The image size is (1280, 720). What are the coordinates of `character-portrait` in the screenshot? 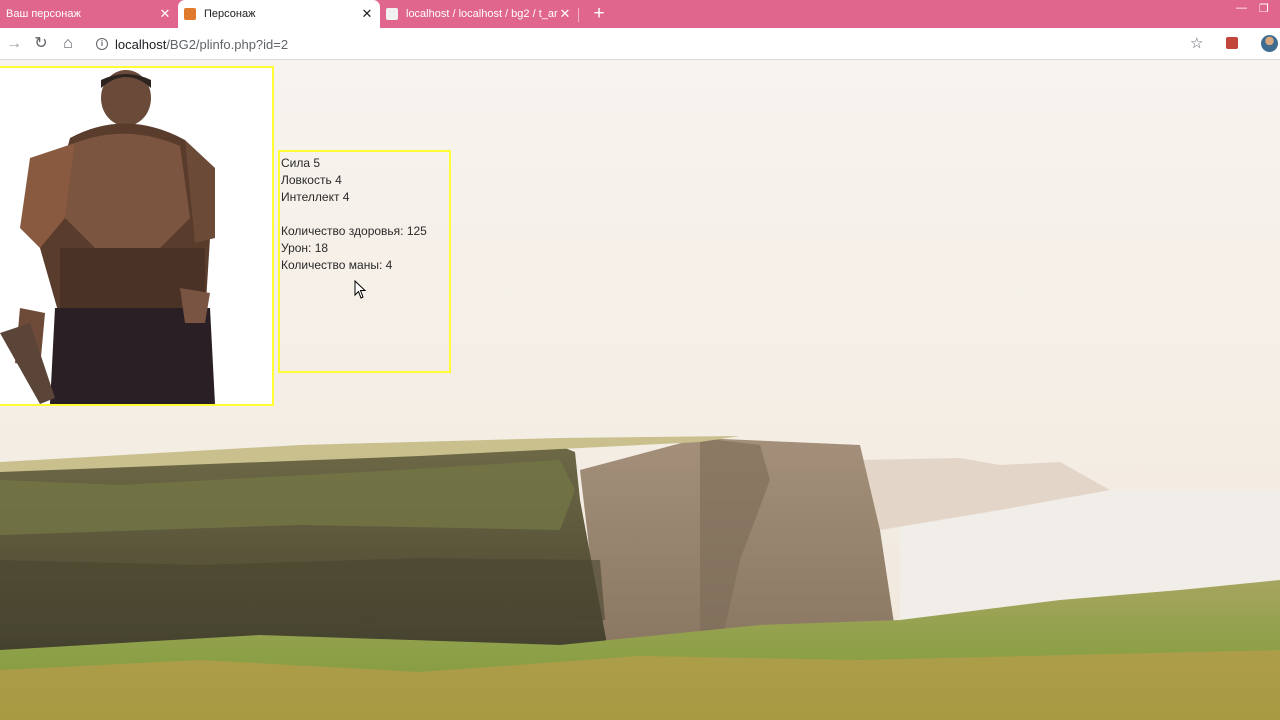 It's located at (137, 236).